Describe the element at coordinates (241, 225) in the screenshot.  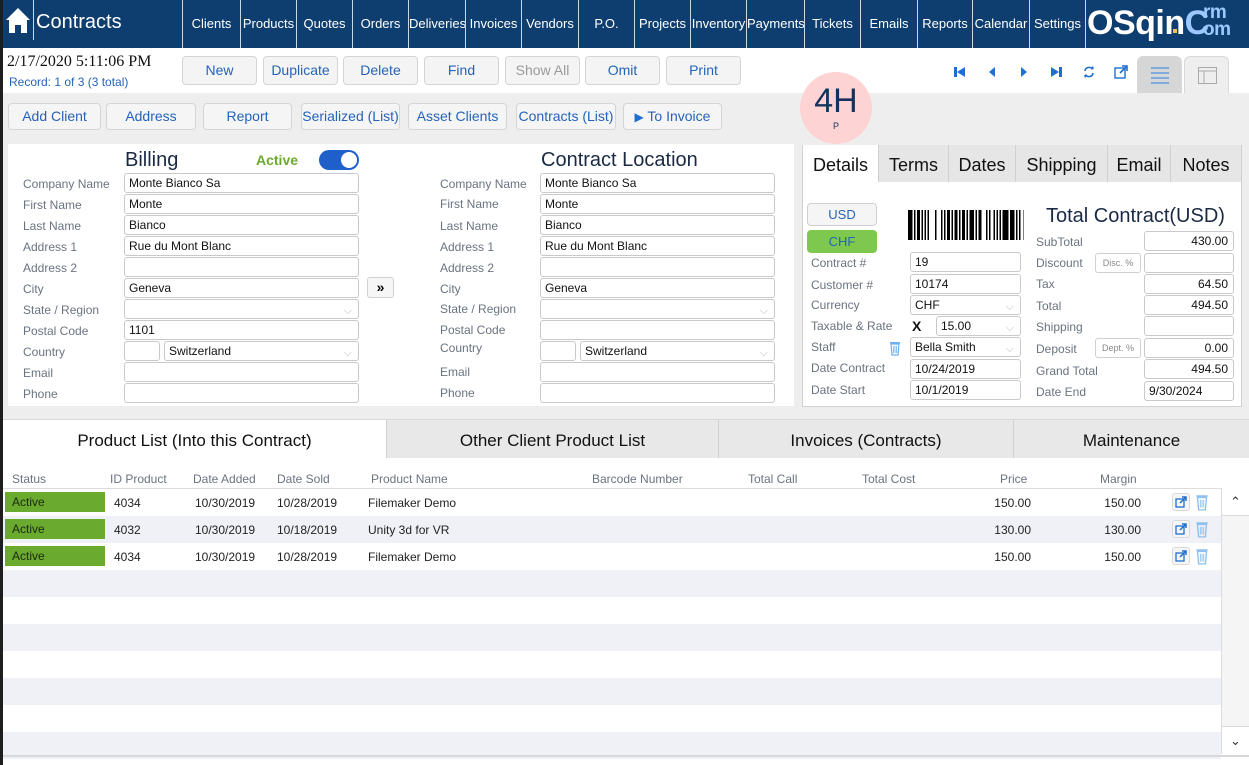
I see `billing-last-field: Bianco` at that location.